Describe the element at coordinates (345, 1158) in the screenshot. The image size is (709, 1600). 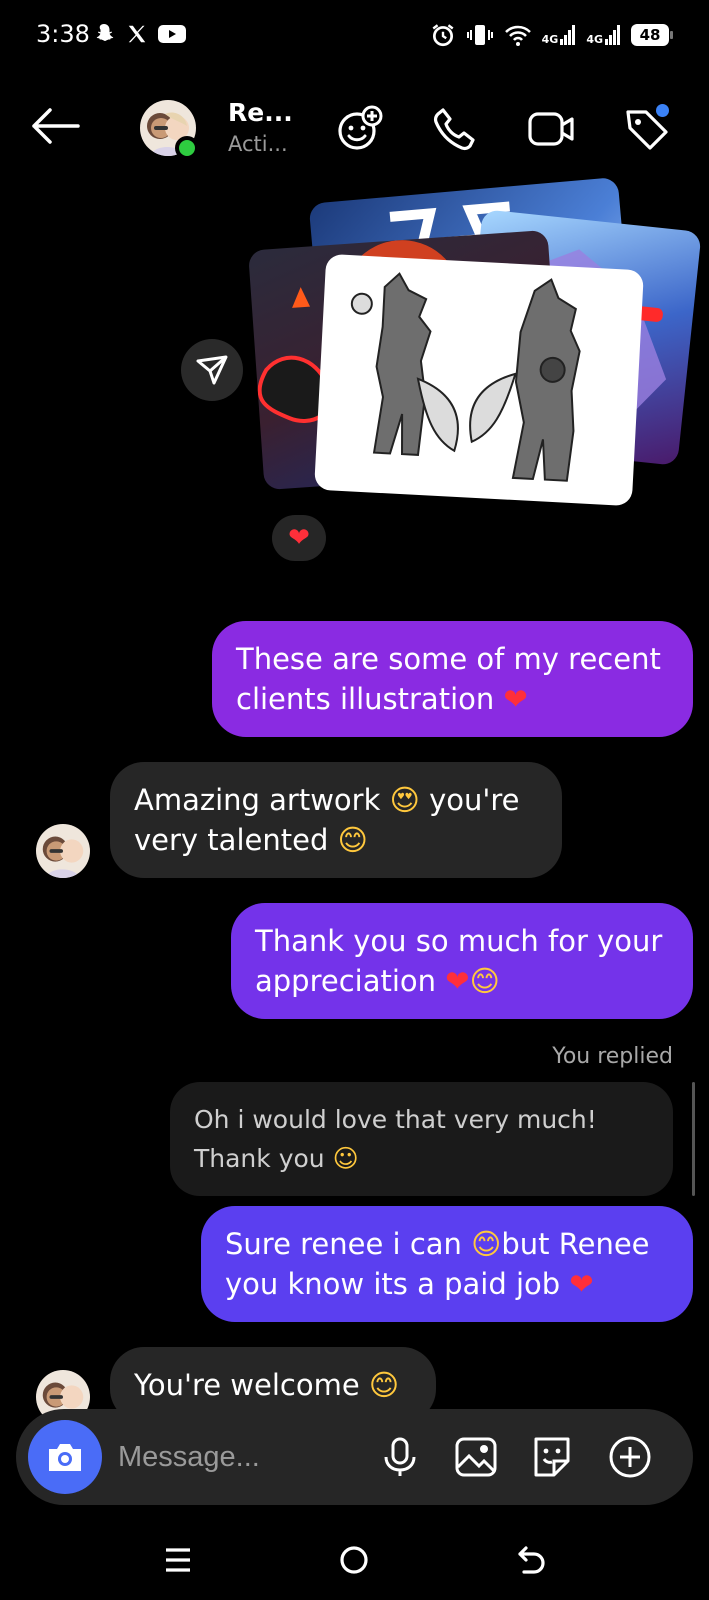
I see `blush-emoji: ☺` at that location.